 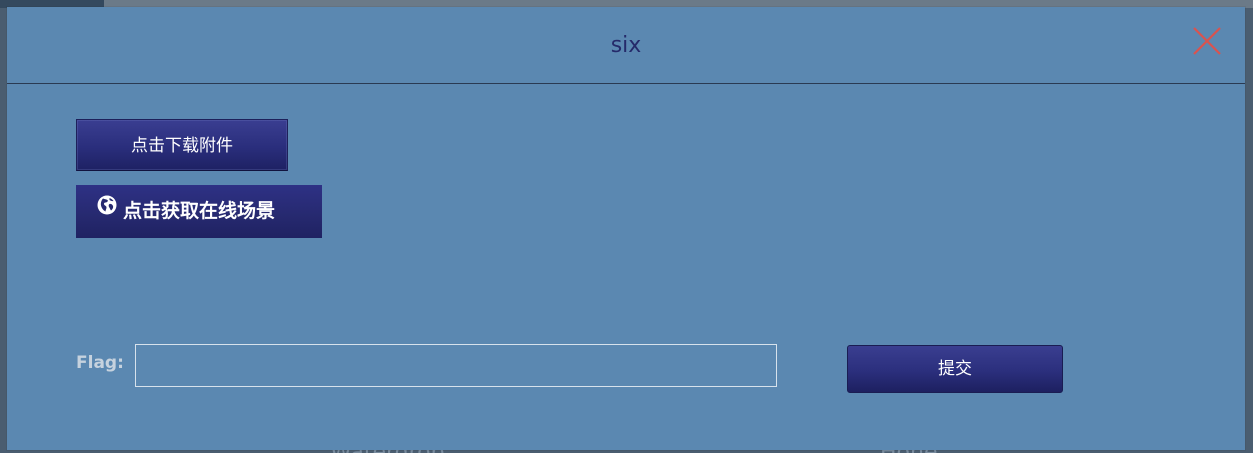 What do you see at coordinates (955, 369) in the screenshot?
I see `submit-button: 提交` at bounding box center [955, 369].